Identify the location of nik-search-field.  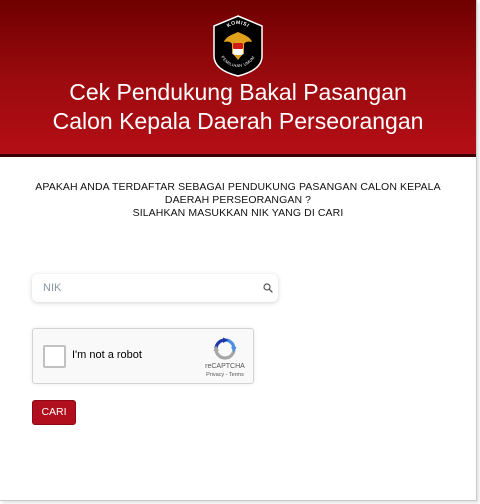
(155, 288).